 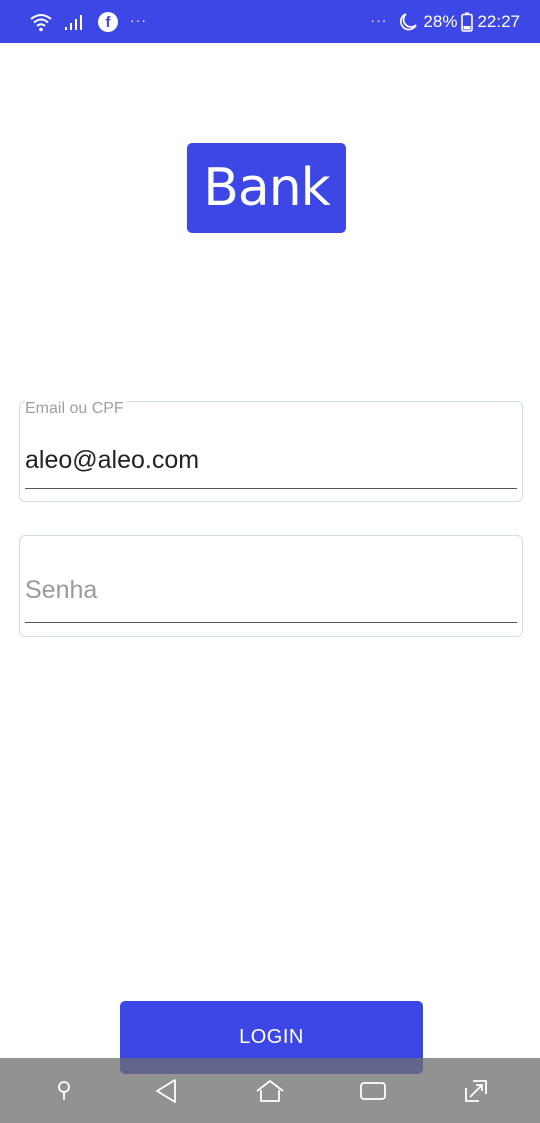 What do you see at coordinates (271, 488) in the screenshot?
I see `email-field-underline` at bounding box center [271, 488].